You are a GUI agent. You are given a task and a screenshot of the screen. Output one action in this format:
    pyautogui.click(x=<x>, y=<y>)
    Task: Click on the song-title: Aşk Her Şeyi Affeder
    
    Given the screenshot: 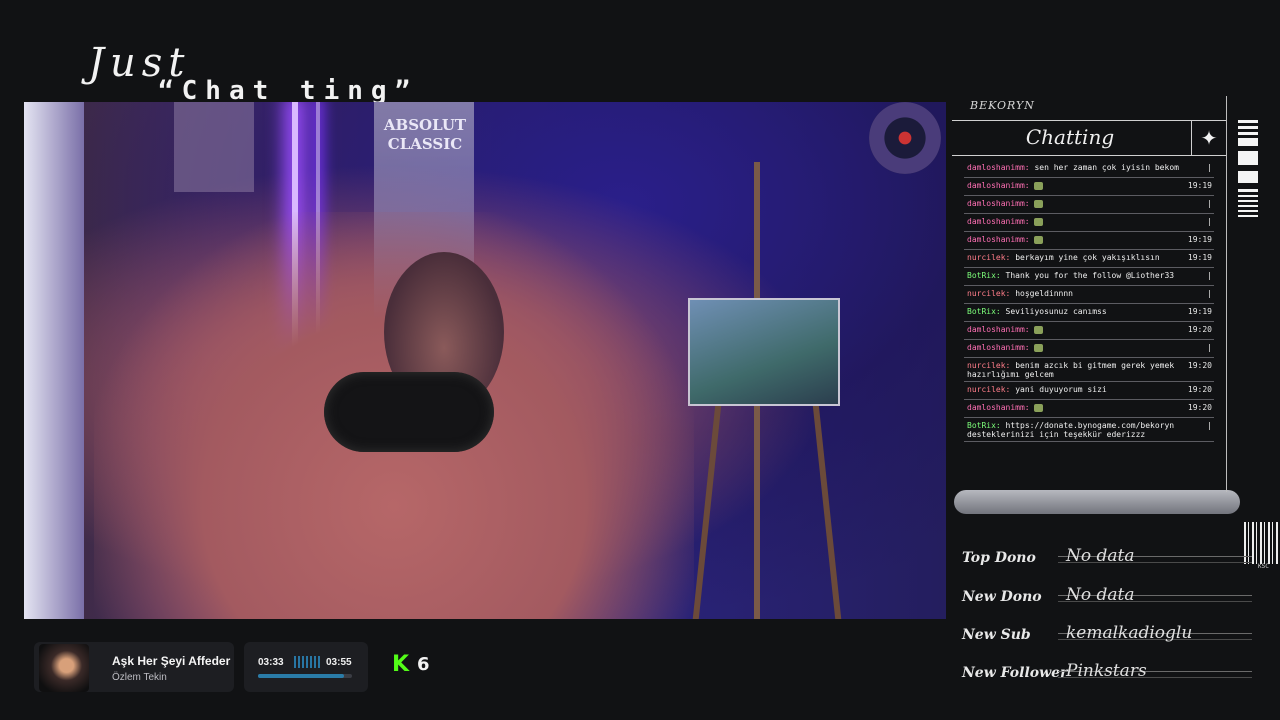 What is the action you would take?
    pyautogui.click(x=171, y=661)
    